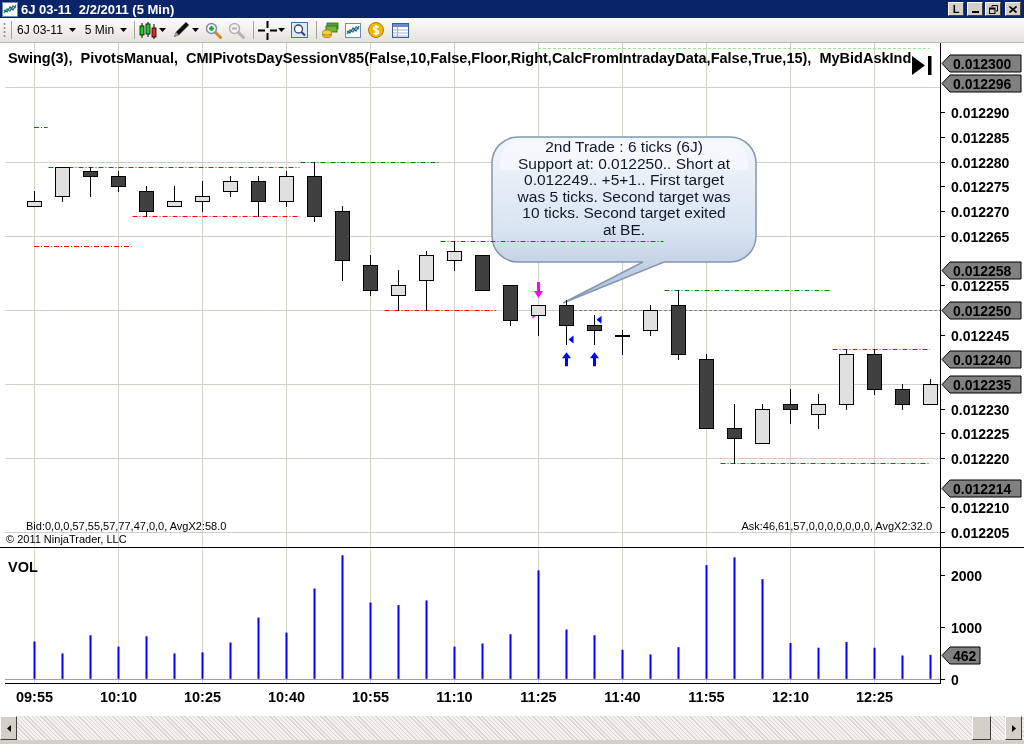 Image resolution: width=1024 pixels, height=744 pixels. I want to click on axis-label: 1000, so click(967, 627).